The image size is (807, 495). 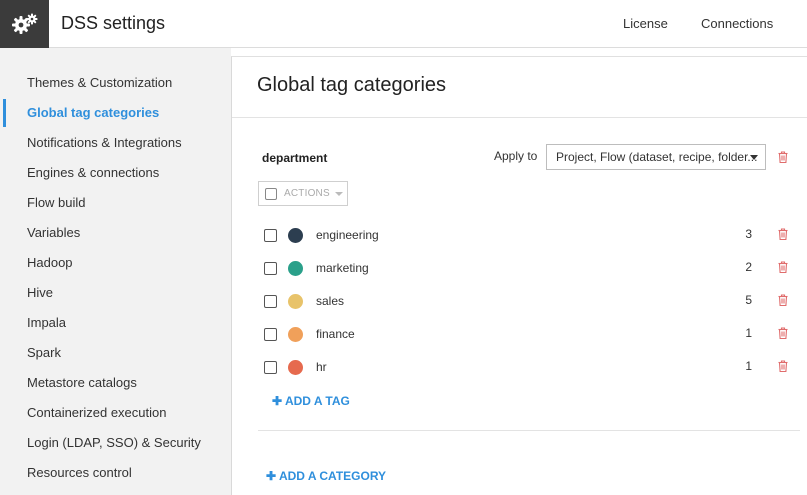 What do you see at coordinates (321, 367) in the screenshot?
I see `tag-name: hr` at bounding box center [321, 367].